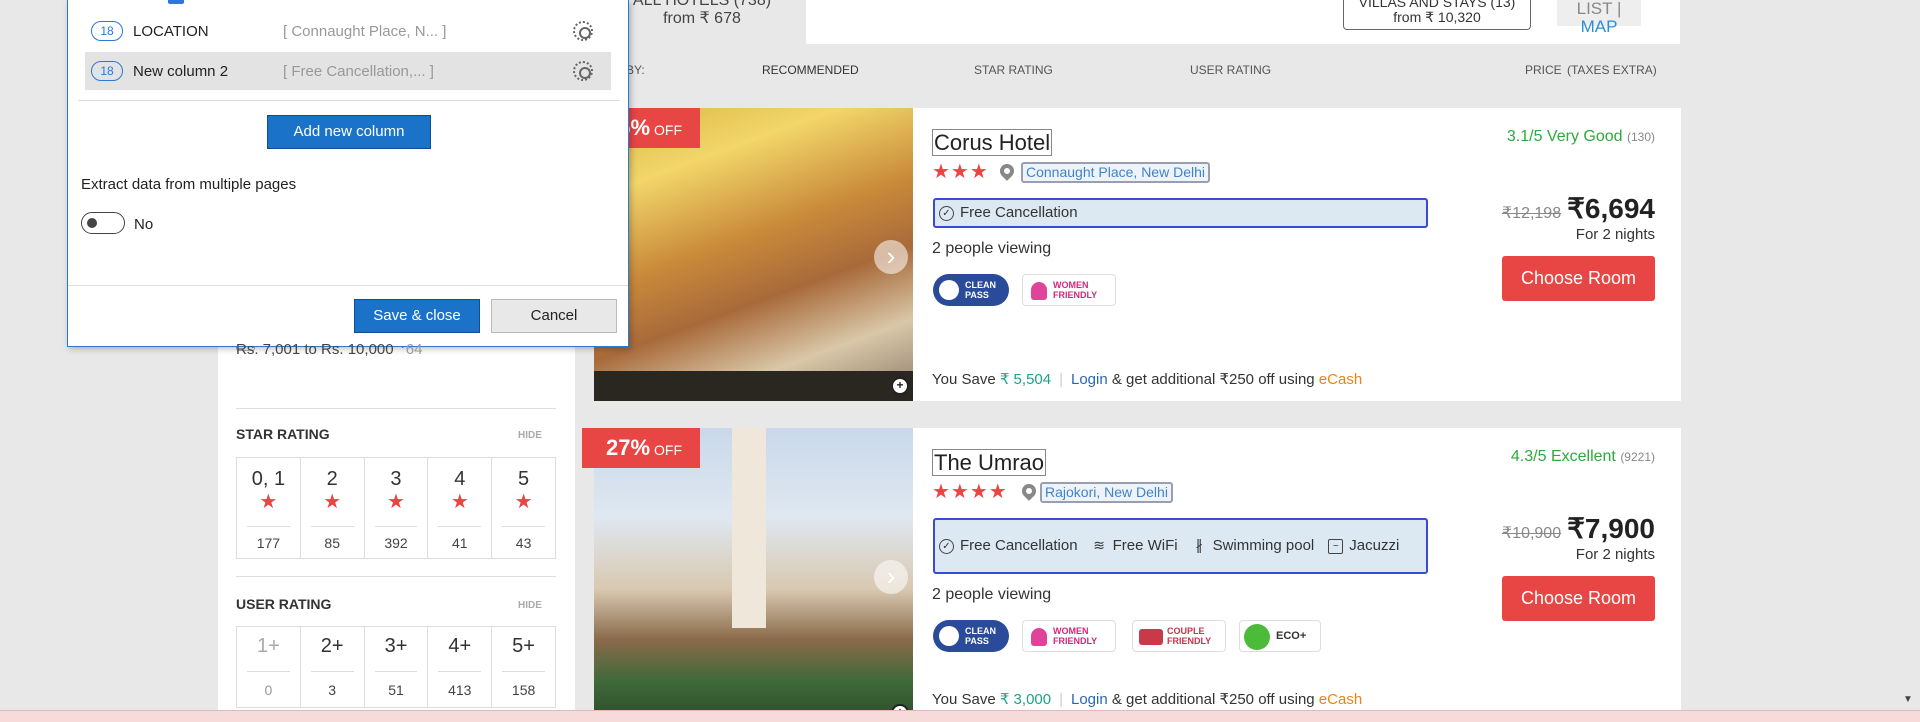  Describe the element at coordinates (103, 223) in the screenshot. I see `multiple-pages-toggle` at that location.